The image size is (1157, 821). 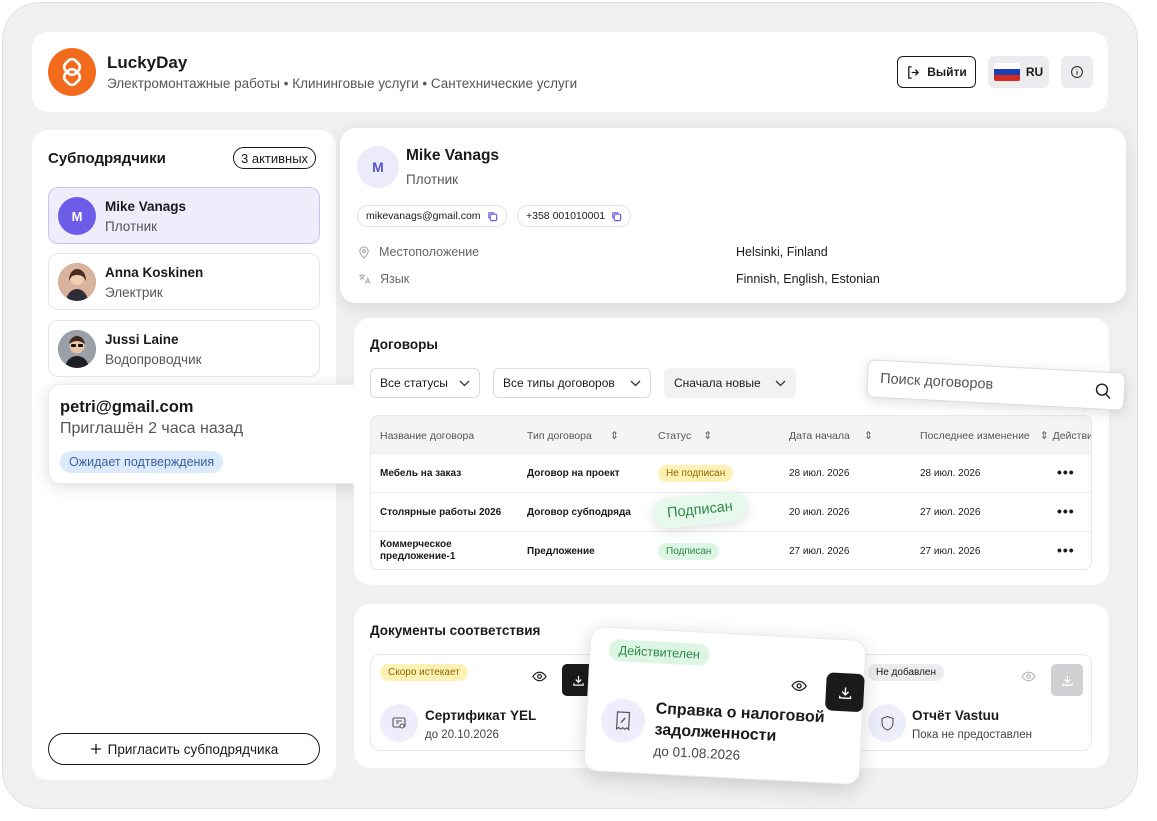 What do you see at coordinates (432, 179) in the screenshot?
I see `profile-role: Плотник` at bounding box center [432, 179].